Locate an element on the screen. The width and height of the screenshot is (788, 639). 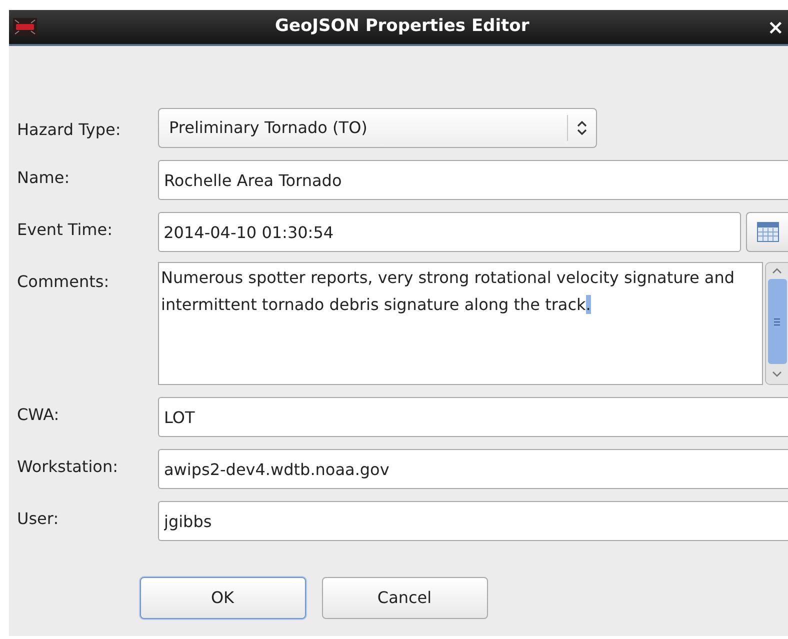
input-field: 2014-04-10 01:30:54 is located at coordinates (450, 232).